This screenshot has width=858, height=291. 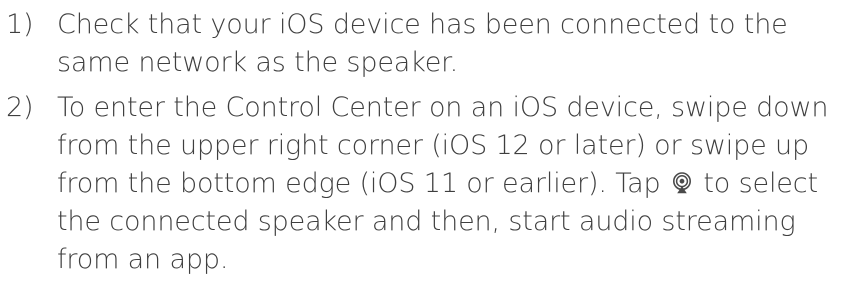 I want to click on step-number: 2), so click(x=20, y=107).